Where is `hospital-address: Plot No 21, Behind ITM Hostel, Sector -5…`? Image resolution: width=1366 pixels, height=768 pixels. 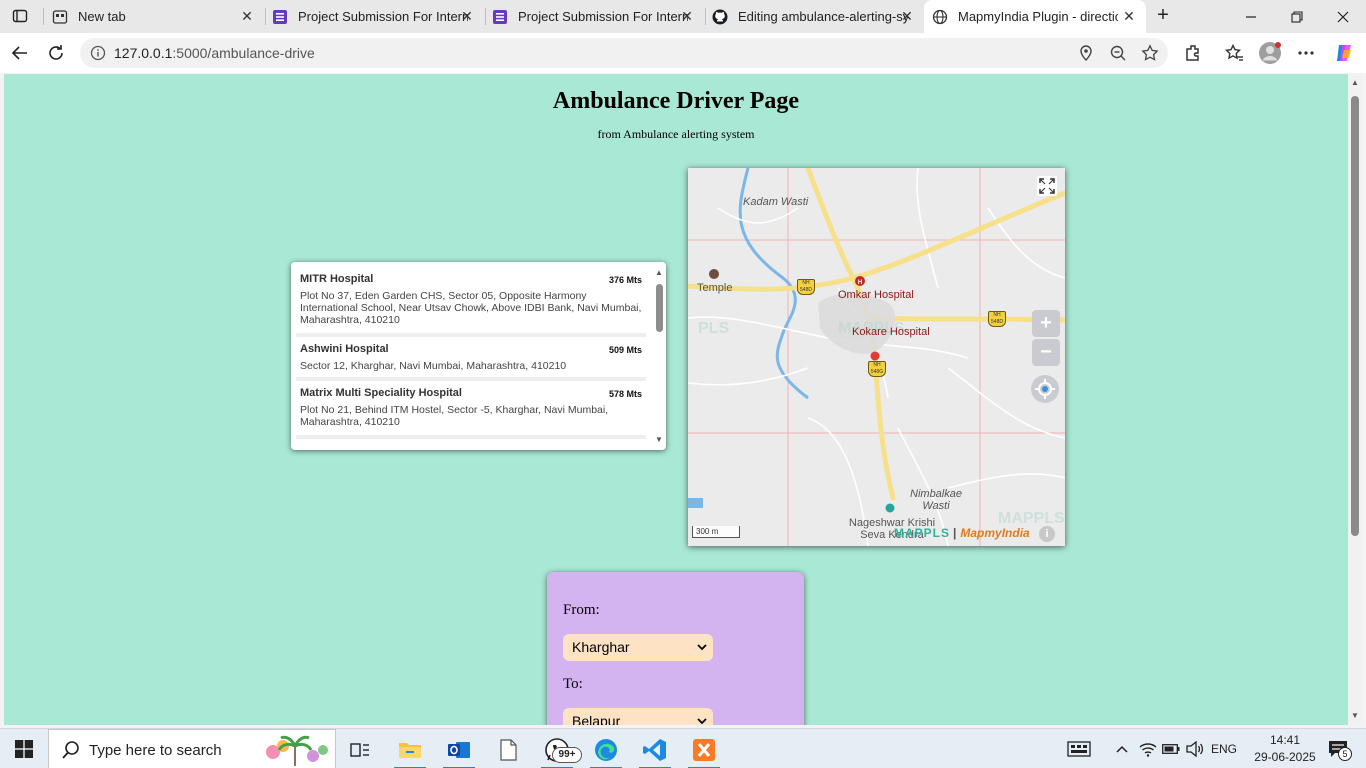
hospital-address: Plot No 21, Behind ITM Hostel, Sector -5… is located at coordinates (454, 416).